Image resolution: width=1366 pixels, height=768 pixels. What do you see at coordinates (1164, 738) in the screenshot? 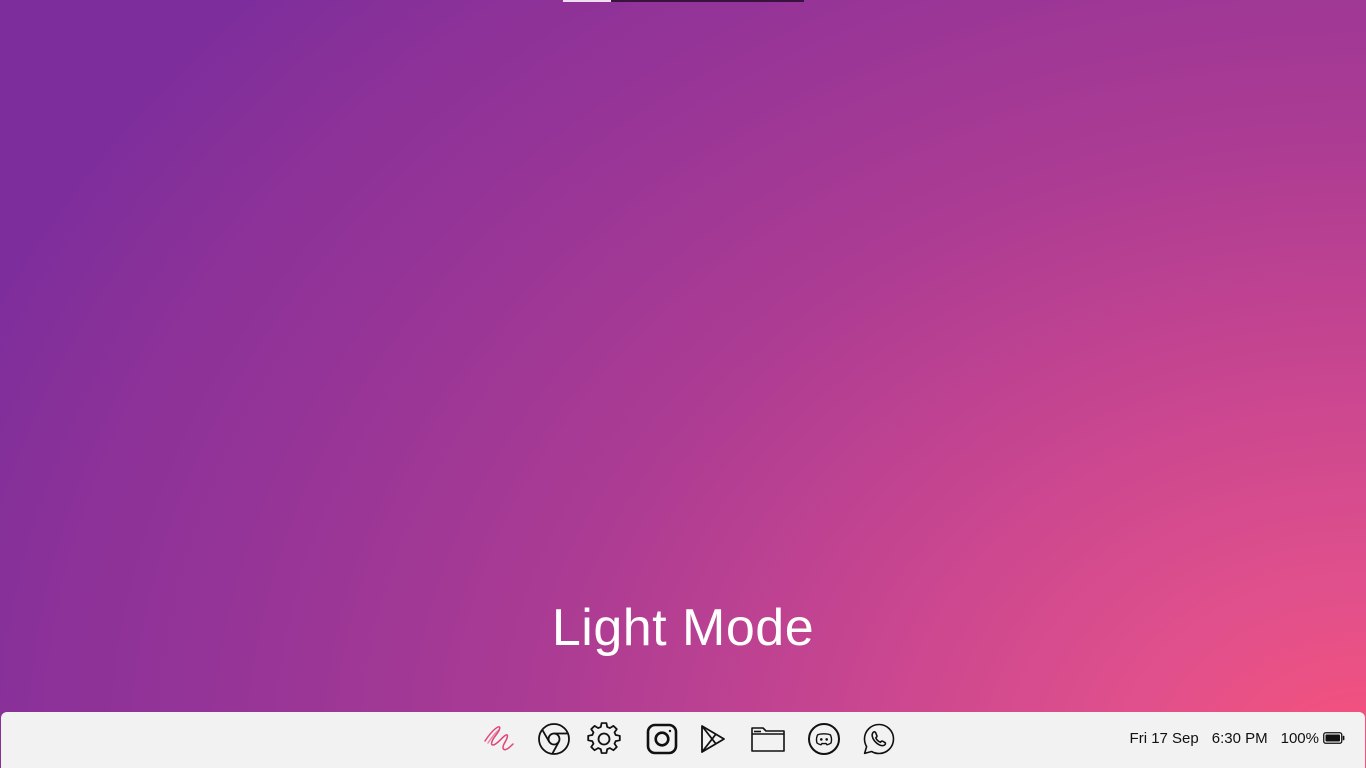
I see `date-text: Fri 17 Sep` at bounding box center [1164, 738].